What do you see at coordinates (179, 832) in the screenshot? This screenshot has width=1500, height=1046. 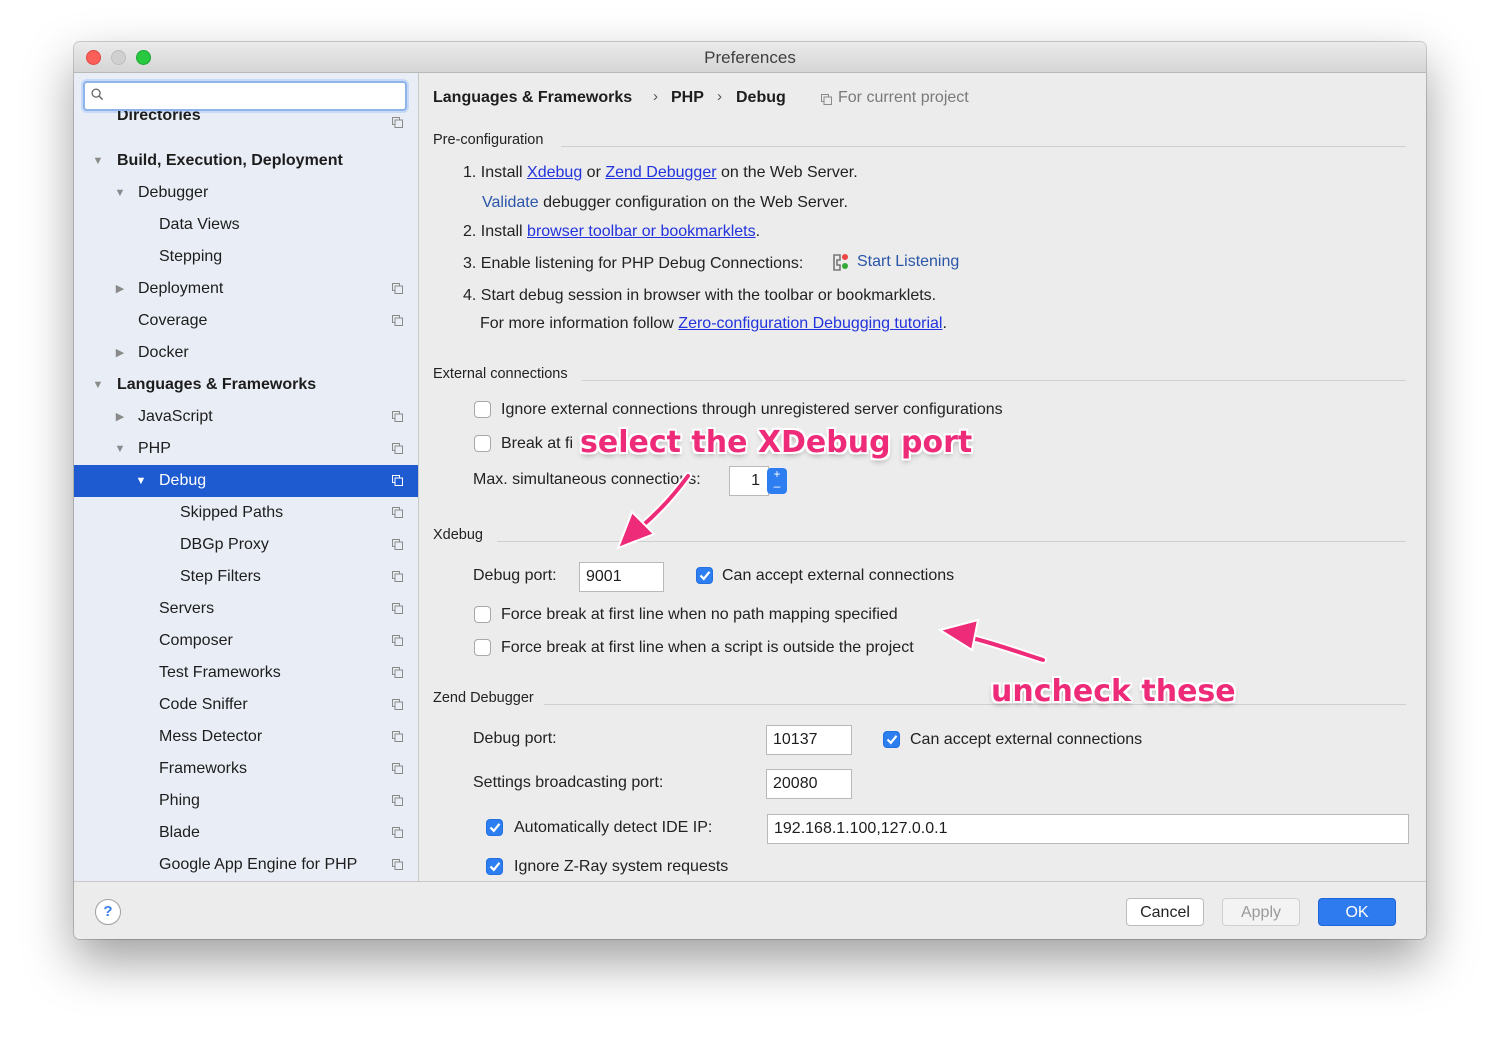 I see `sidebar-item-label: Blade` at bounding box center [179, 832].